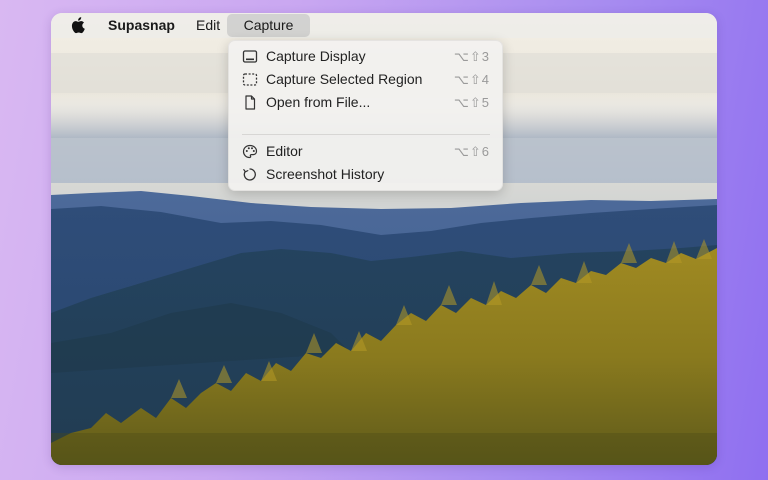 The width and height of the screenshot is (768, 480). Describe the element at coordinates (250, 151) in the screenshot. I see `palette-icon` at that location.